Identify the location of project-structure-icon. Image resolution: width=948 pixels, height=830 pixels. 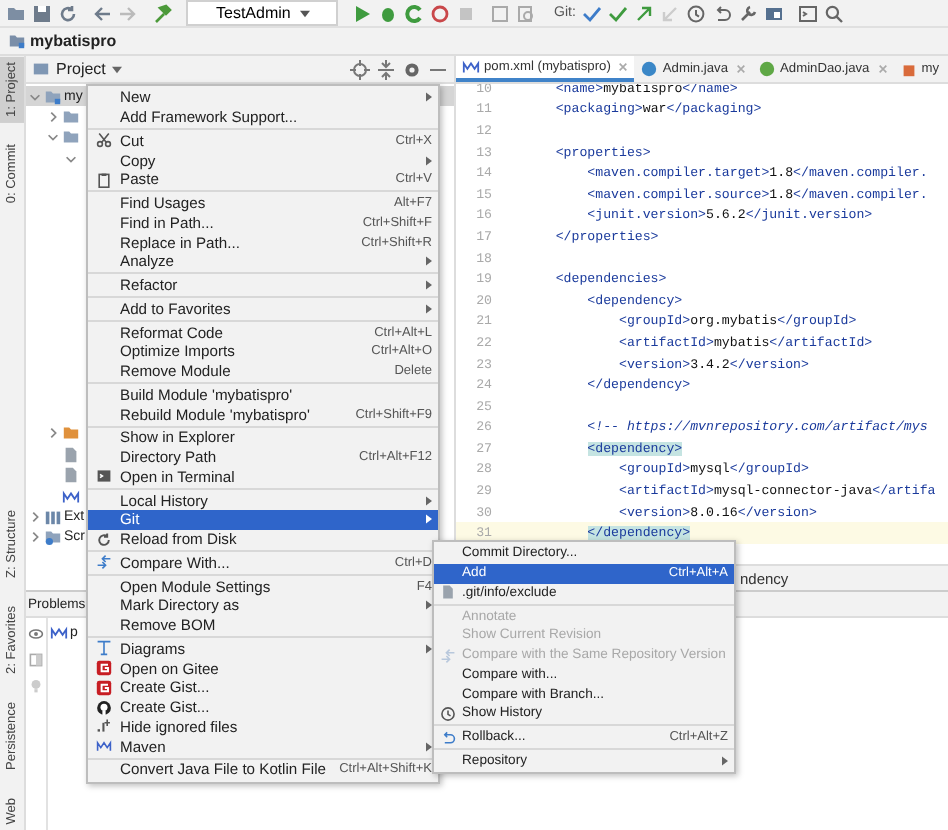
(773, 13).